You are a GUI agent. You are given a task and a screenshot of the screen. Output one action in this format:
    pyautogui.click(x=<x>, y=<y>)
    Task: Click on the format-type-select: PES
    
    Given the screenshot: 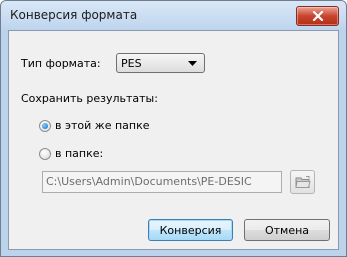 What is the action you would take?
    pyautogui.click(x=160, y=63)
    